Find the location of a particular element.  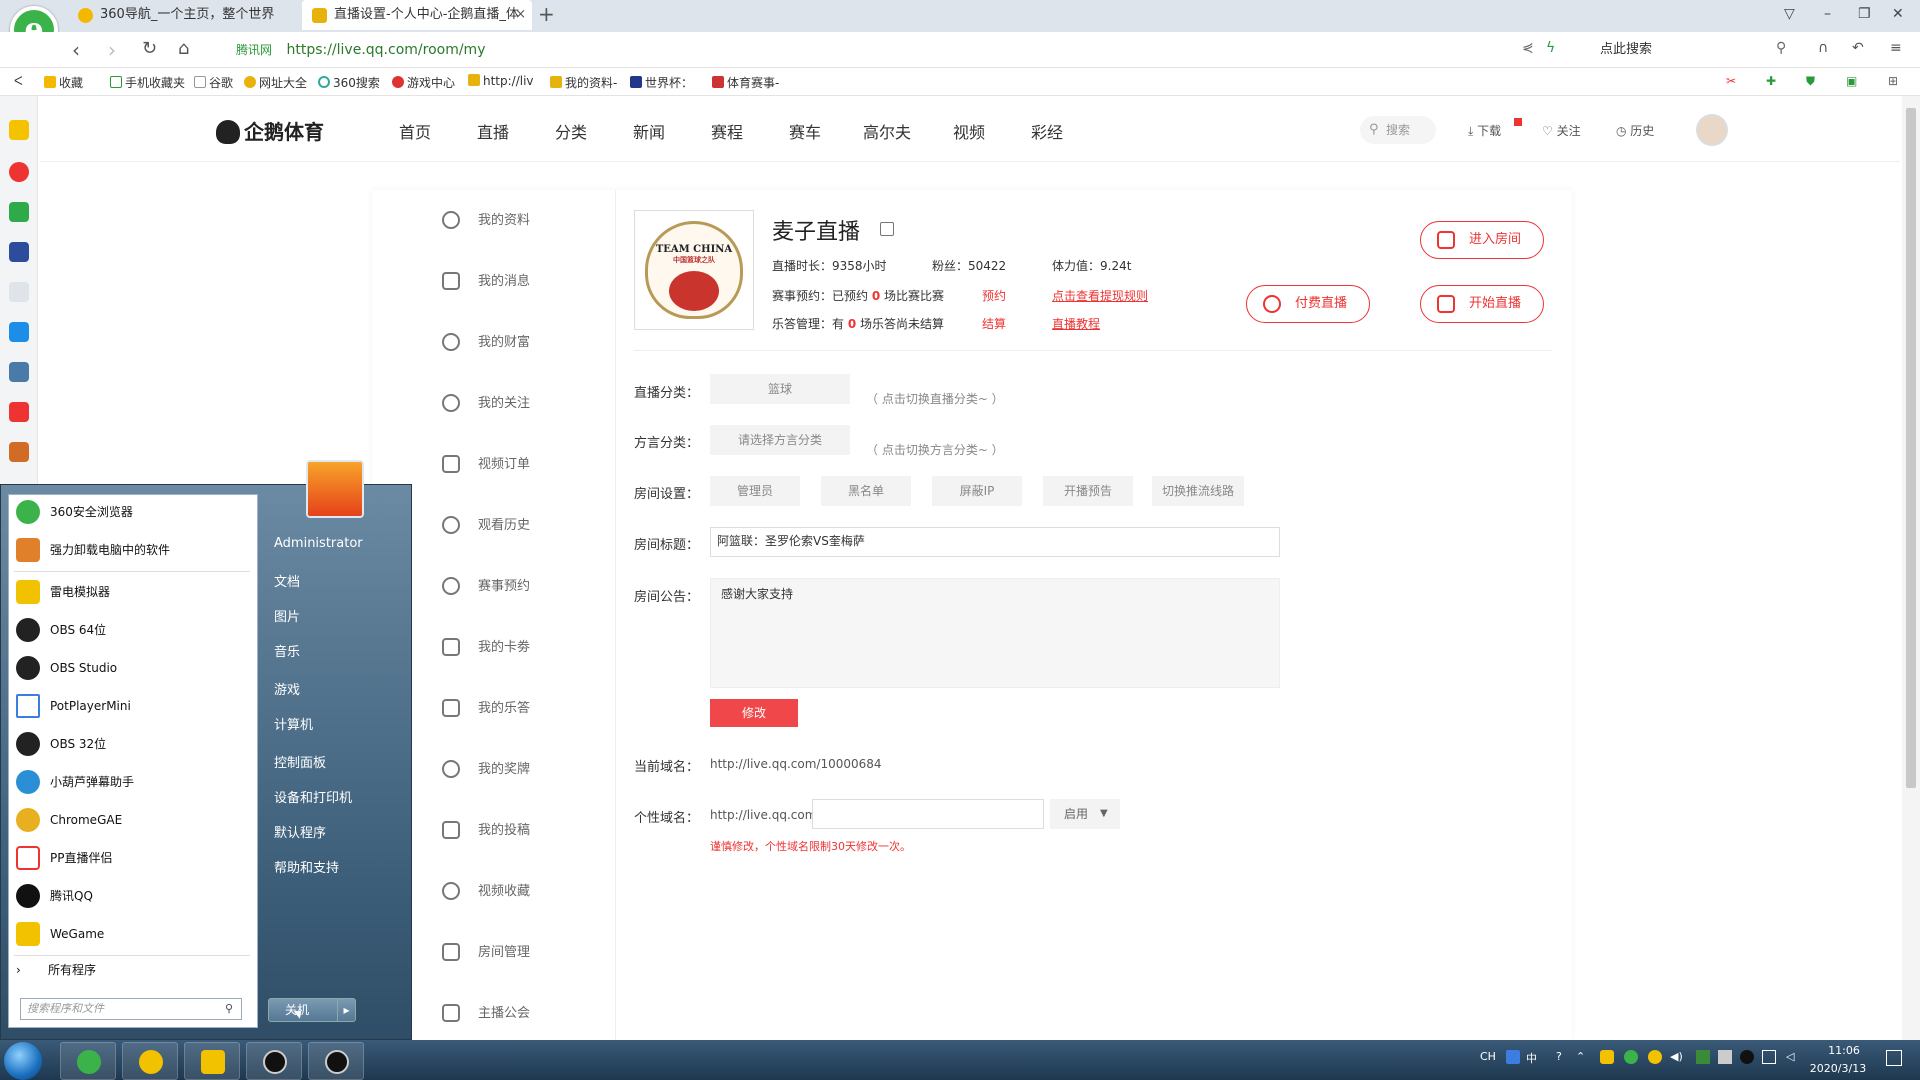

site-logo: 企鹅体育 is located at coordinates (270, 130).